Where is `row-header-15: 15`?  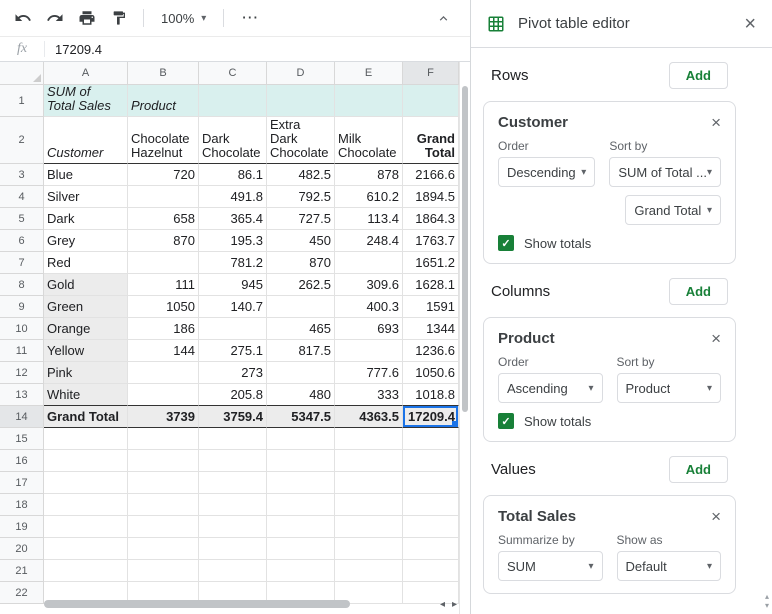
row-header-15: 15 is located at coordinates (22, 439).